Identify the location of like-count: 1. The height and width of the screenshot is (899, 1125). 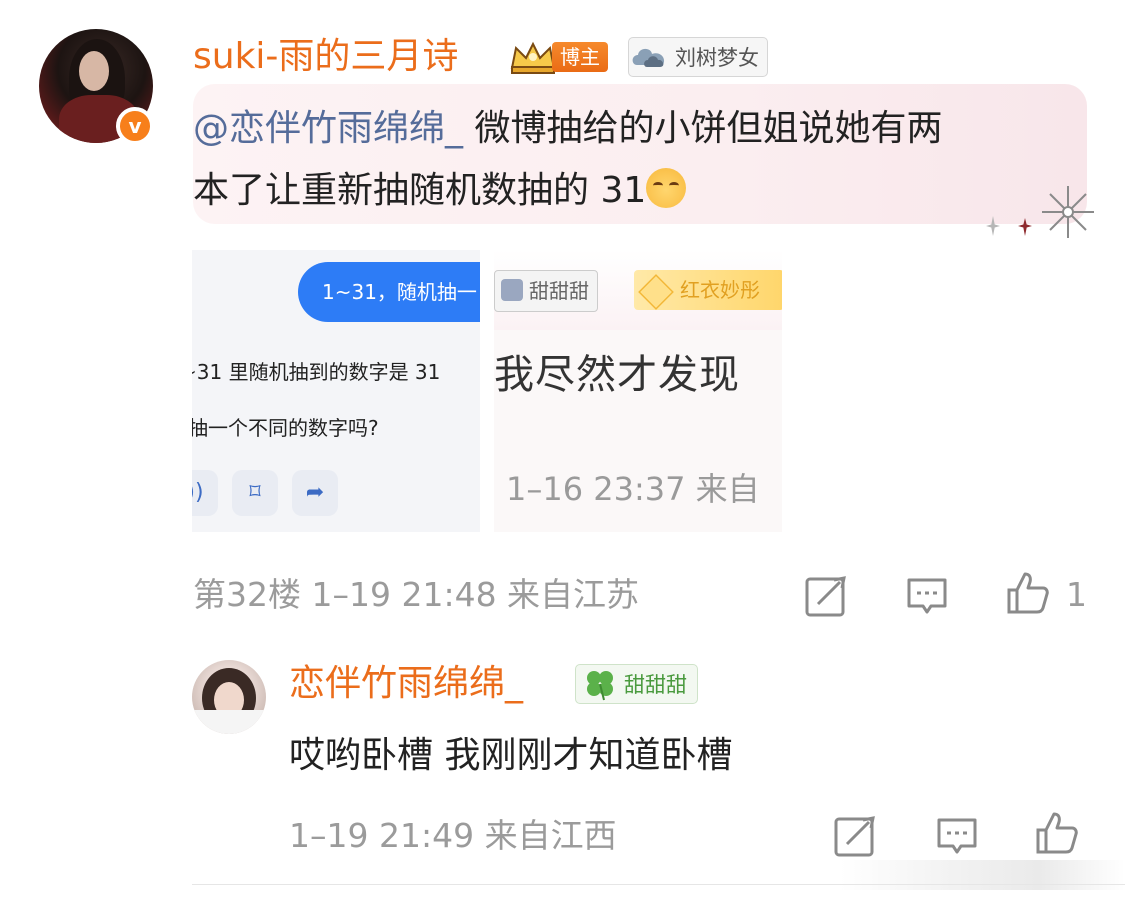
(1076, 594).